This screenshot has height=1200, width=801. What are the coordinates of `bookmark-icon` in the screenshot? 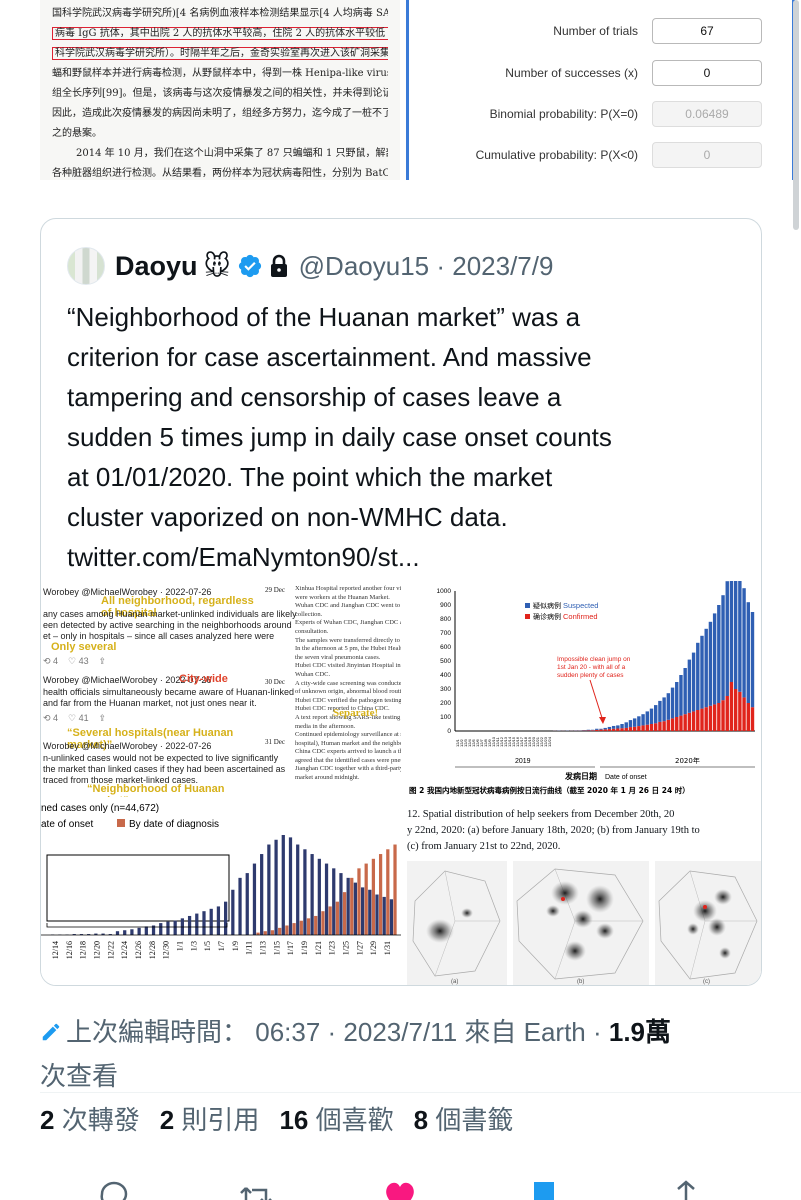 It's located at (544, 1189).